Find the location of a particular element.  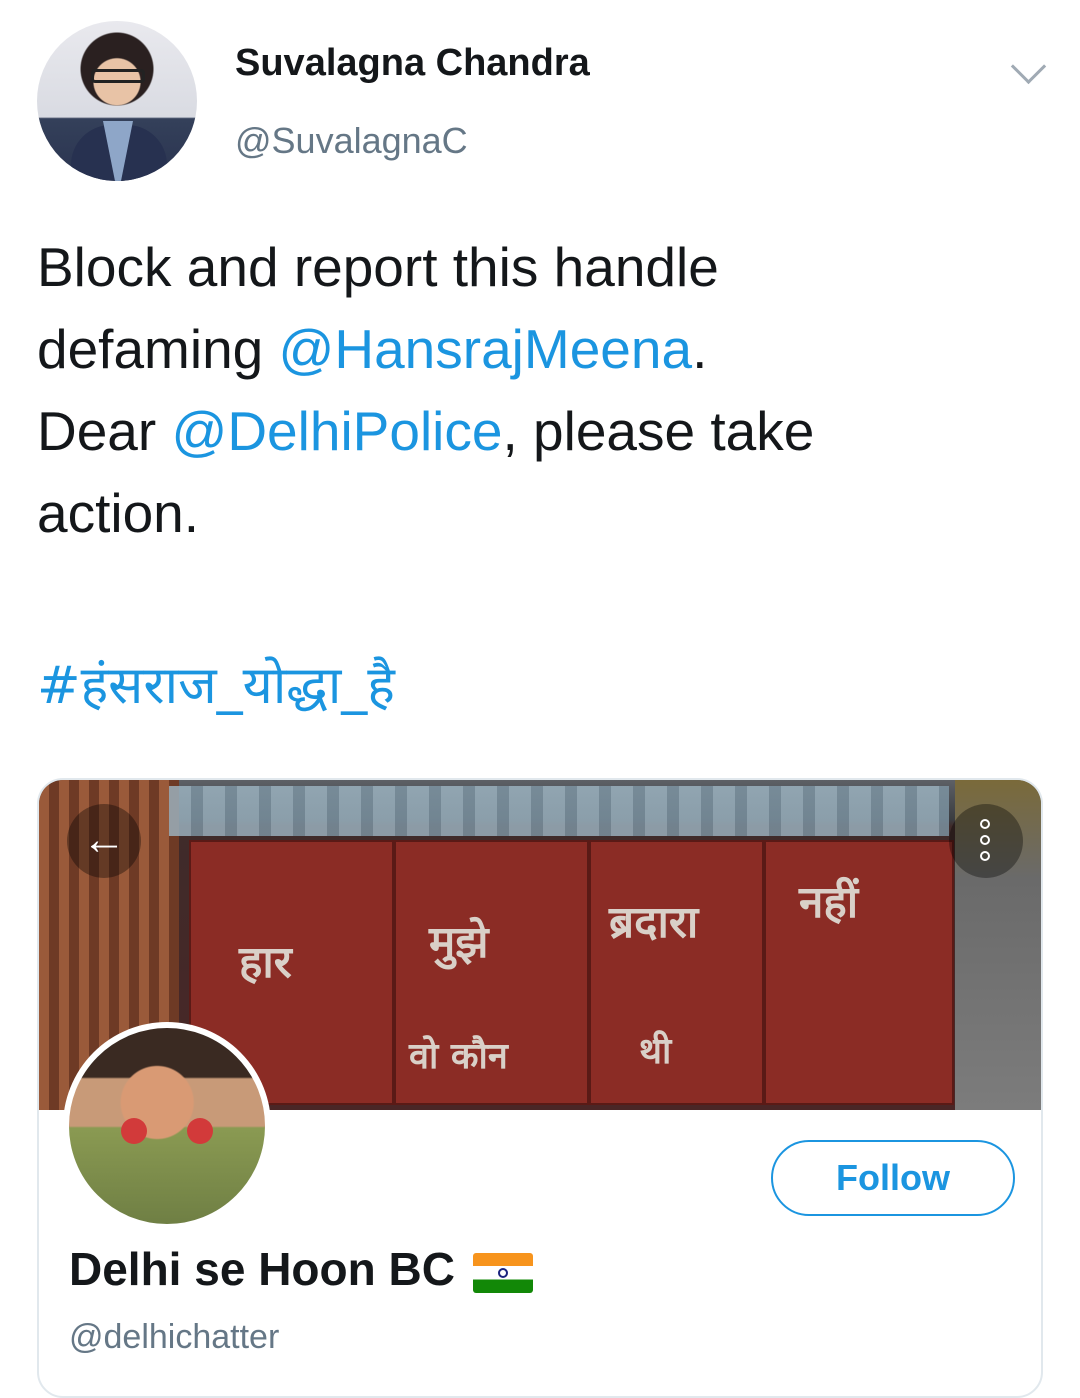

banner-text: थी is located at coordinates (655, 1051).